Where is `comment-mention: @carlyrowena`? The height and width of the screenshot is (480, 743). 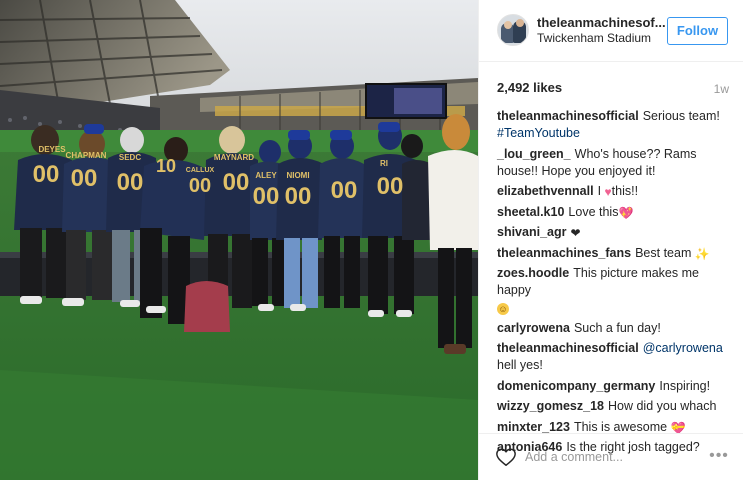 comment-mention: @carlyrowena is located at coordinates (683, 348).